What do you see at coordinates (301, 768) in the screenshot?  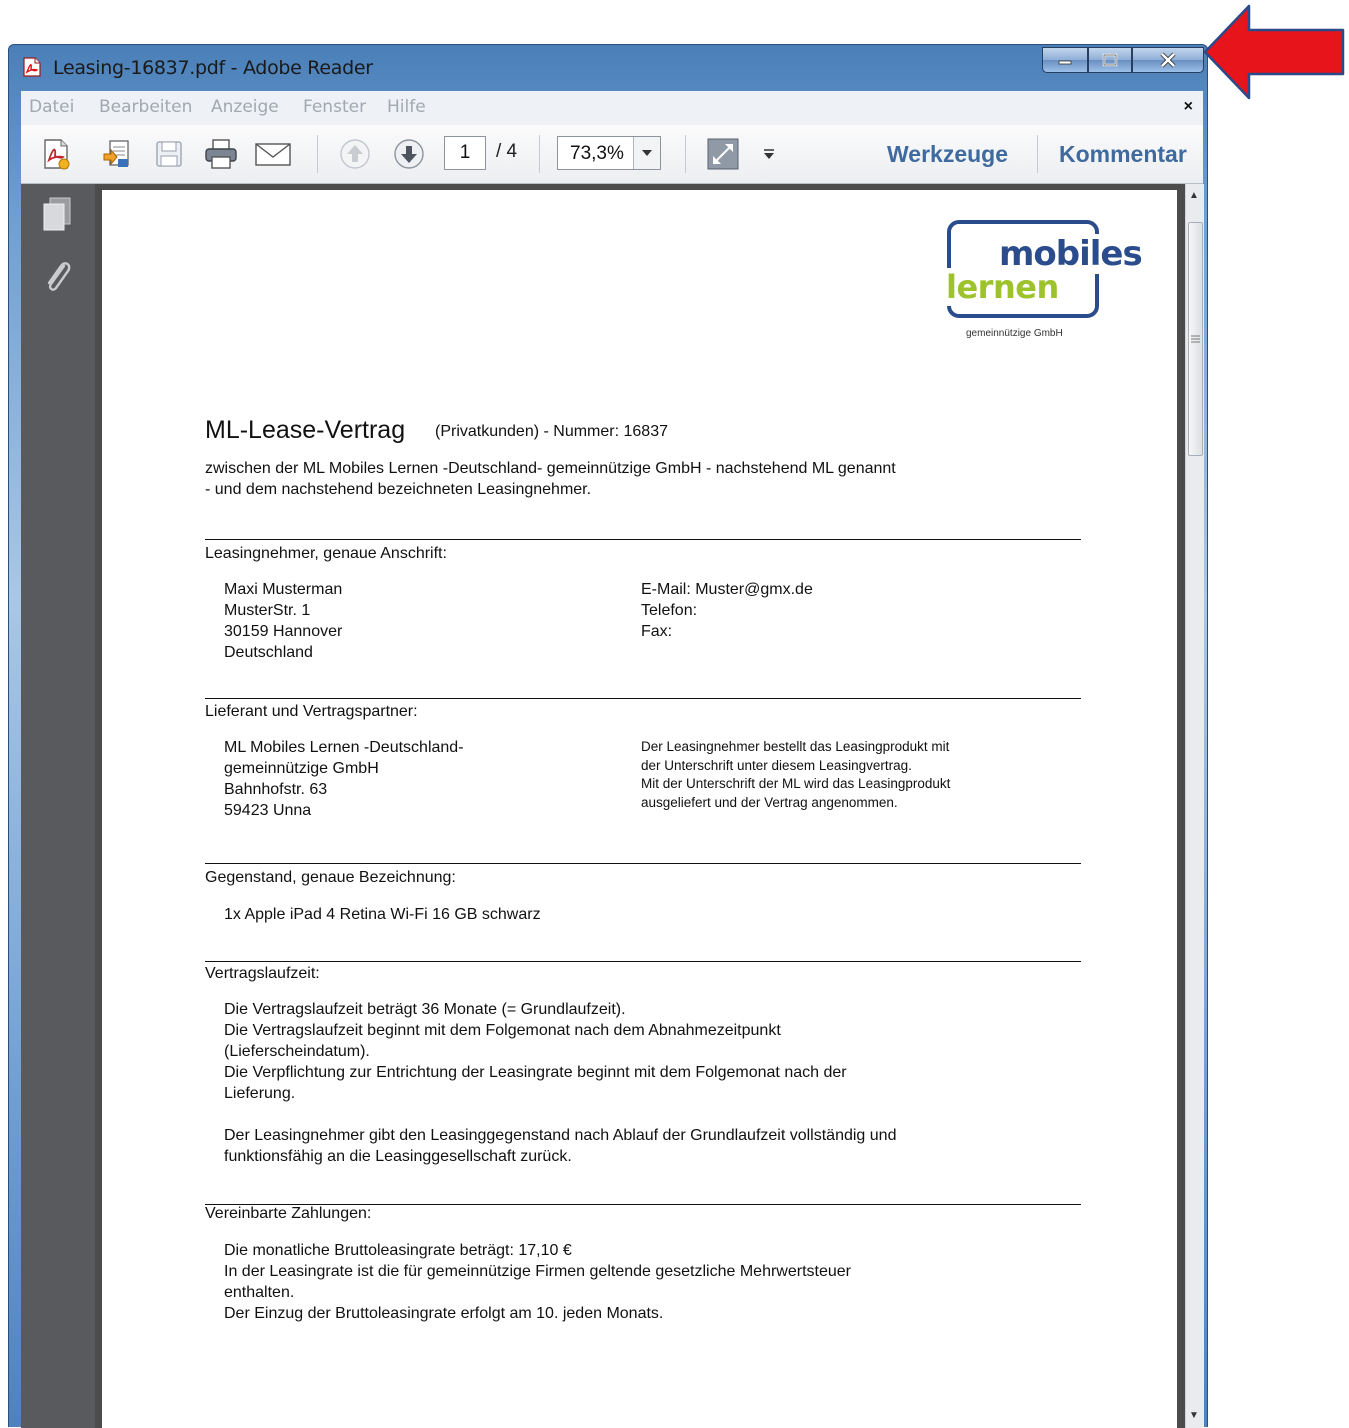 I see `address-line: gemeinnützige GmbH` at bounding box center [301, 768].